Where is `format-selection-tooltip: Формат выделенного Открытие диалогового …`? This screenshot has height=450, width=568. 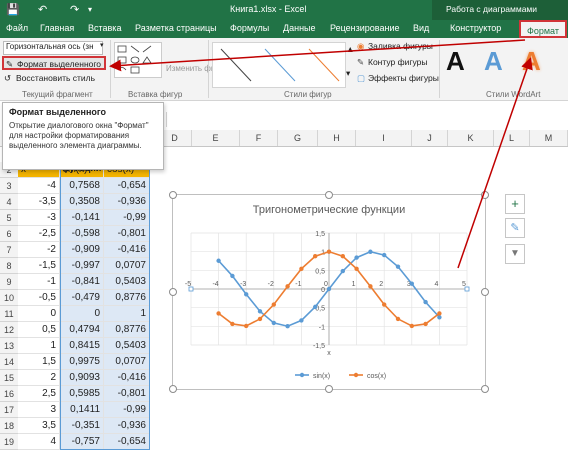 format-selection-tooltip: Формат выделенного Открытие диалогового … is located at coordinates (83, 136).